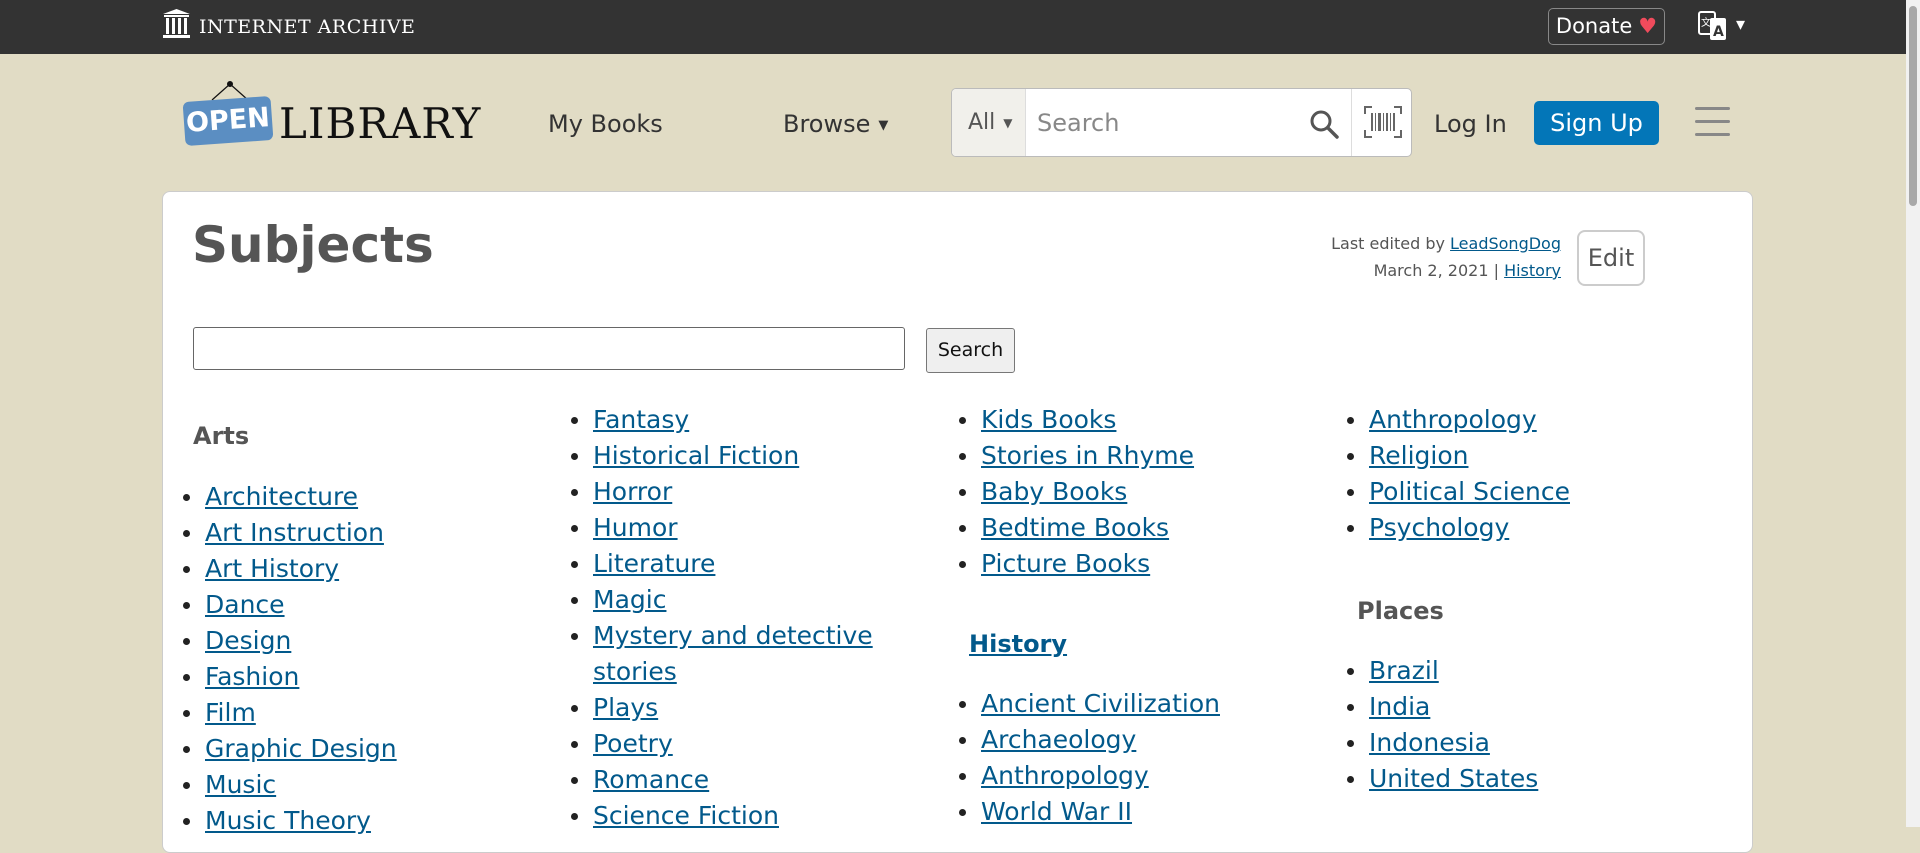  I want to click on list-item: Bedtime Books, so click(1076, 528).